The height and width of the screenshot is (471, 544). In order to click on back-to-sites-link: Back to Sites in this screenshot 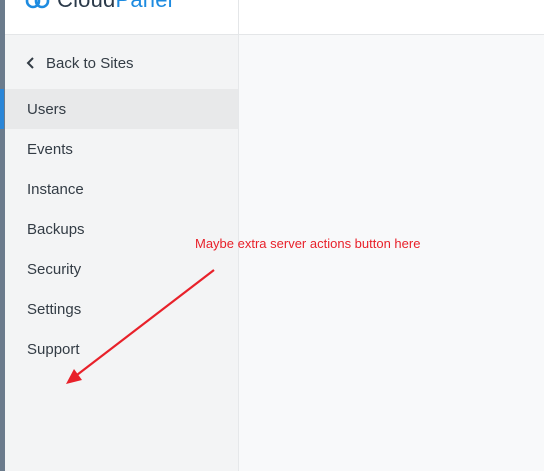, I will do `click(69, 63)`.